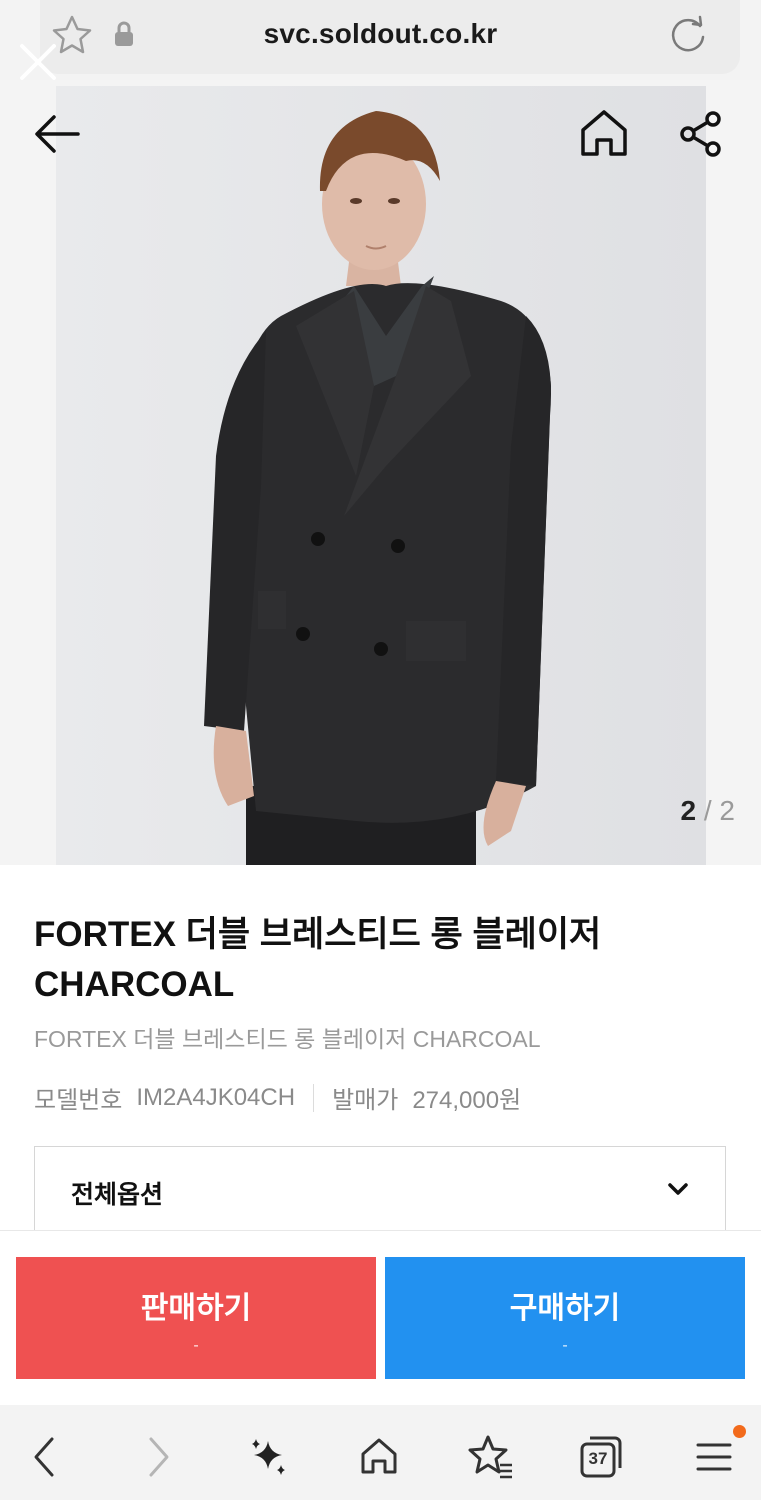  I want to click on browser-top-bar: svc.soldout.co.kr, so click(380, 40).